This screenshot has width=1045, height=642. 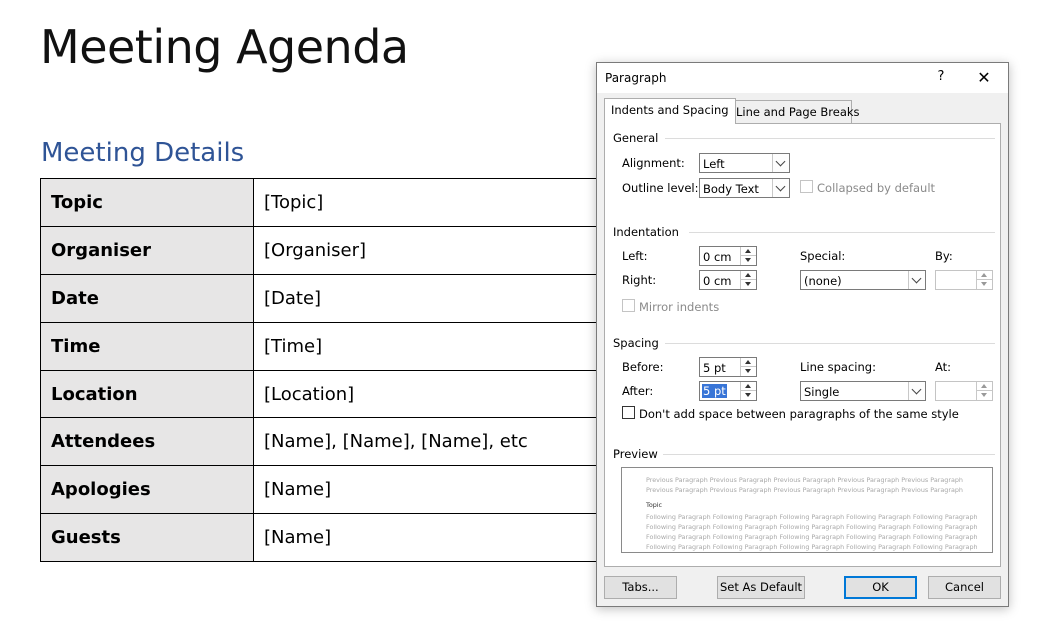 What do you see at coordinates (964, 587) in the screenshot?
I see `cancel-button: Cancel` at bounding box center [964, 587].